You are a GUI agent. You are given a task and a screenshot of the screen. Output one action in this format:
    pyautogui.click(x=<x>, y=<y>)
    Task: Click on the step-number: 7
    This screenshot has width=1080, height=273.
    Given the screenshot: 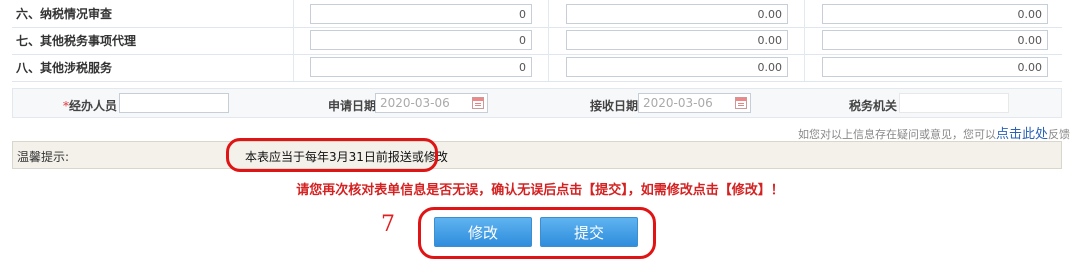 What is the action you would take?
    pyautogui.click(x=388, y=224)
    